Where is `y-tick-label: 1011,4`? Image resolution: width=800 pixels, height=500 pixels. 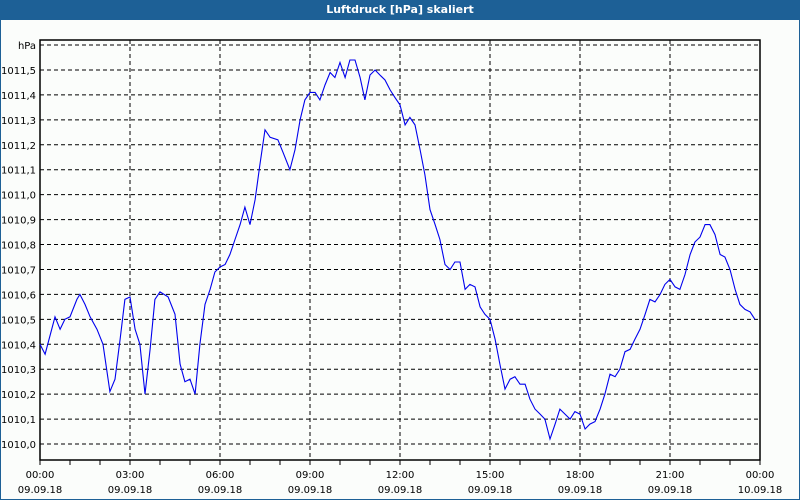
y-tick-label: 1011,4 is located at coordinates (18, 96).